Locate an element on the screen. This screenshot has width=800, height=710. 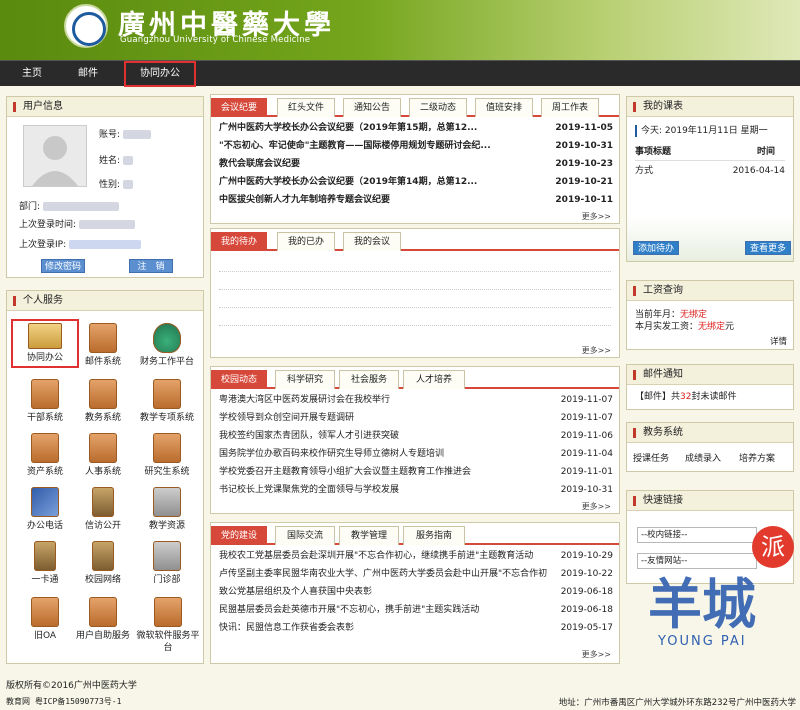
tab-service-guide: 服务指南 is located at coordinates (434, 535).